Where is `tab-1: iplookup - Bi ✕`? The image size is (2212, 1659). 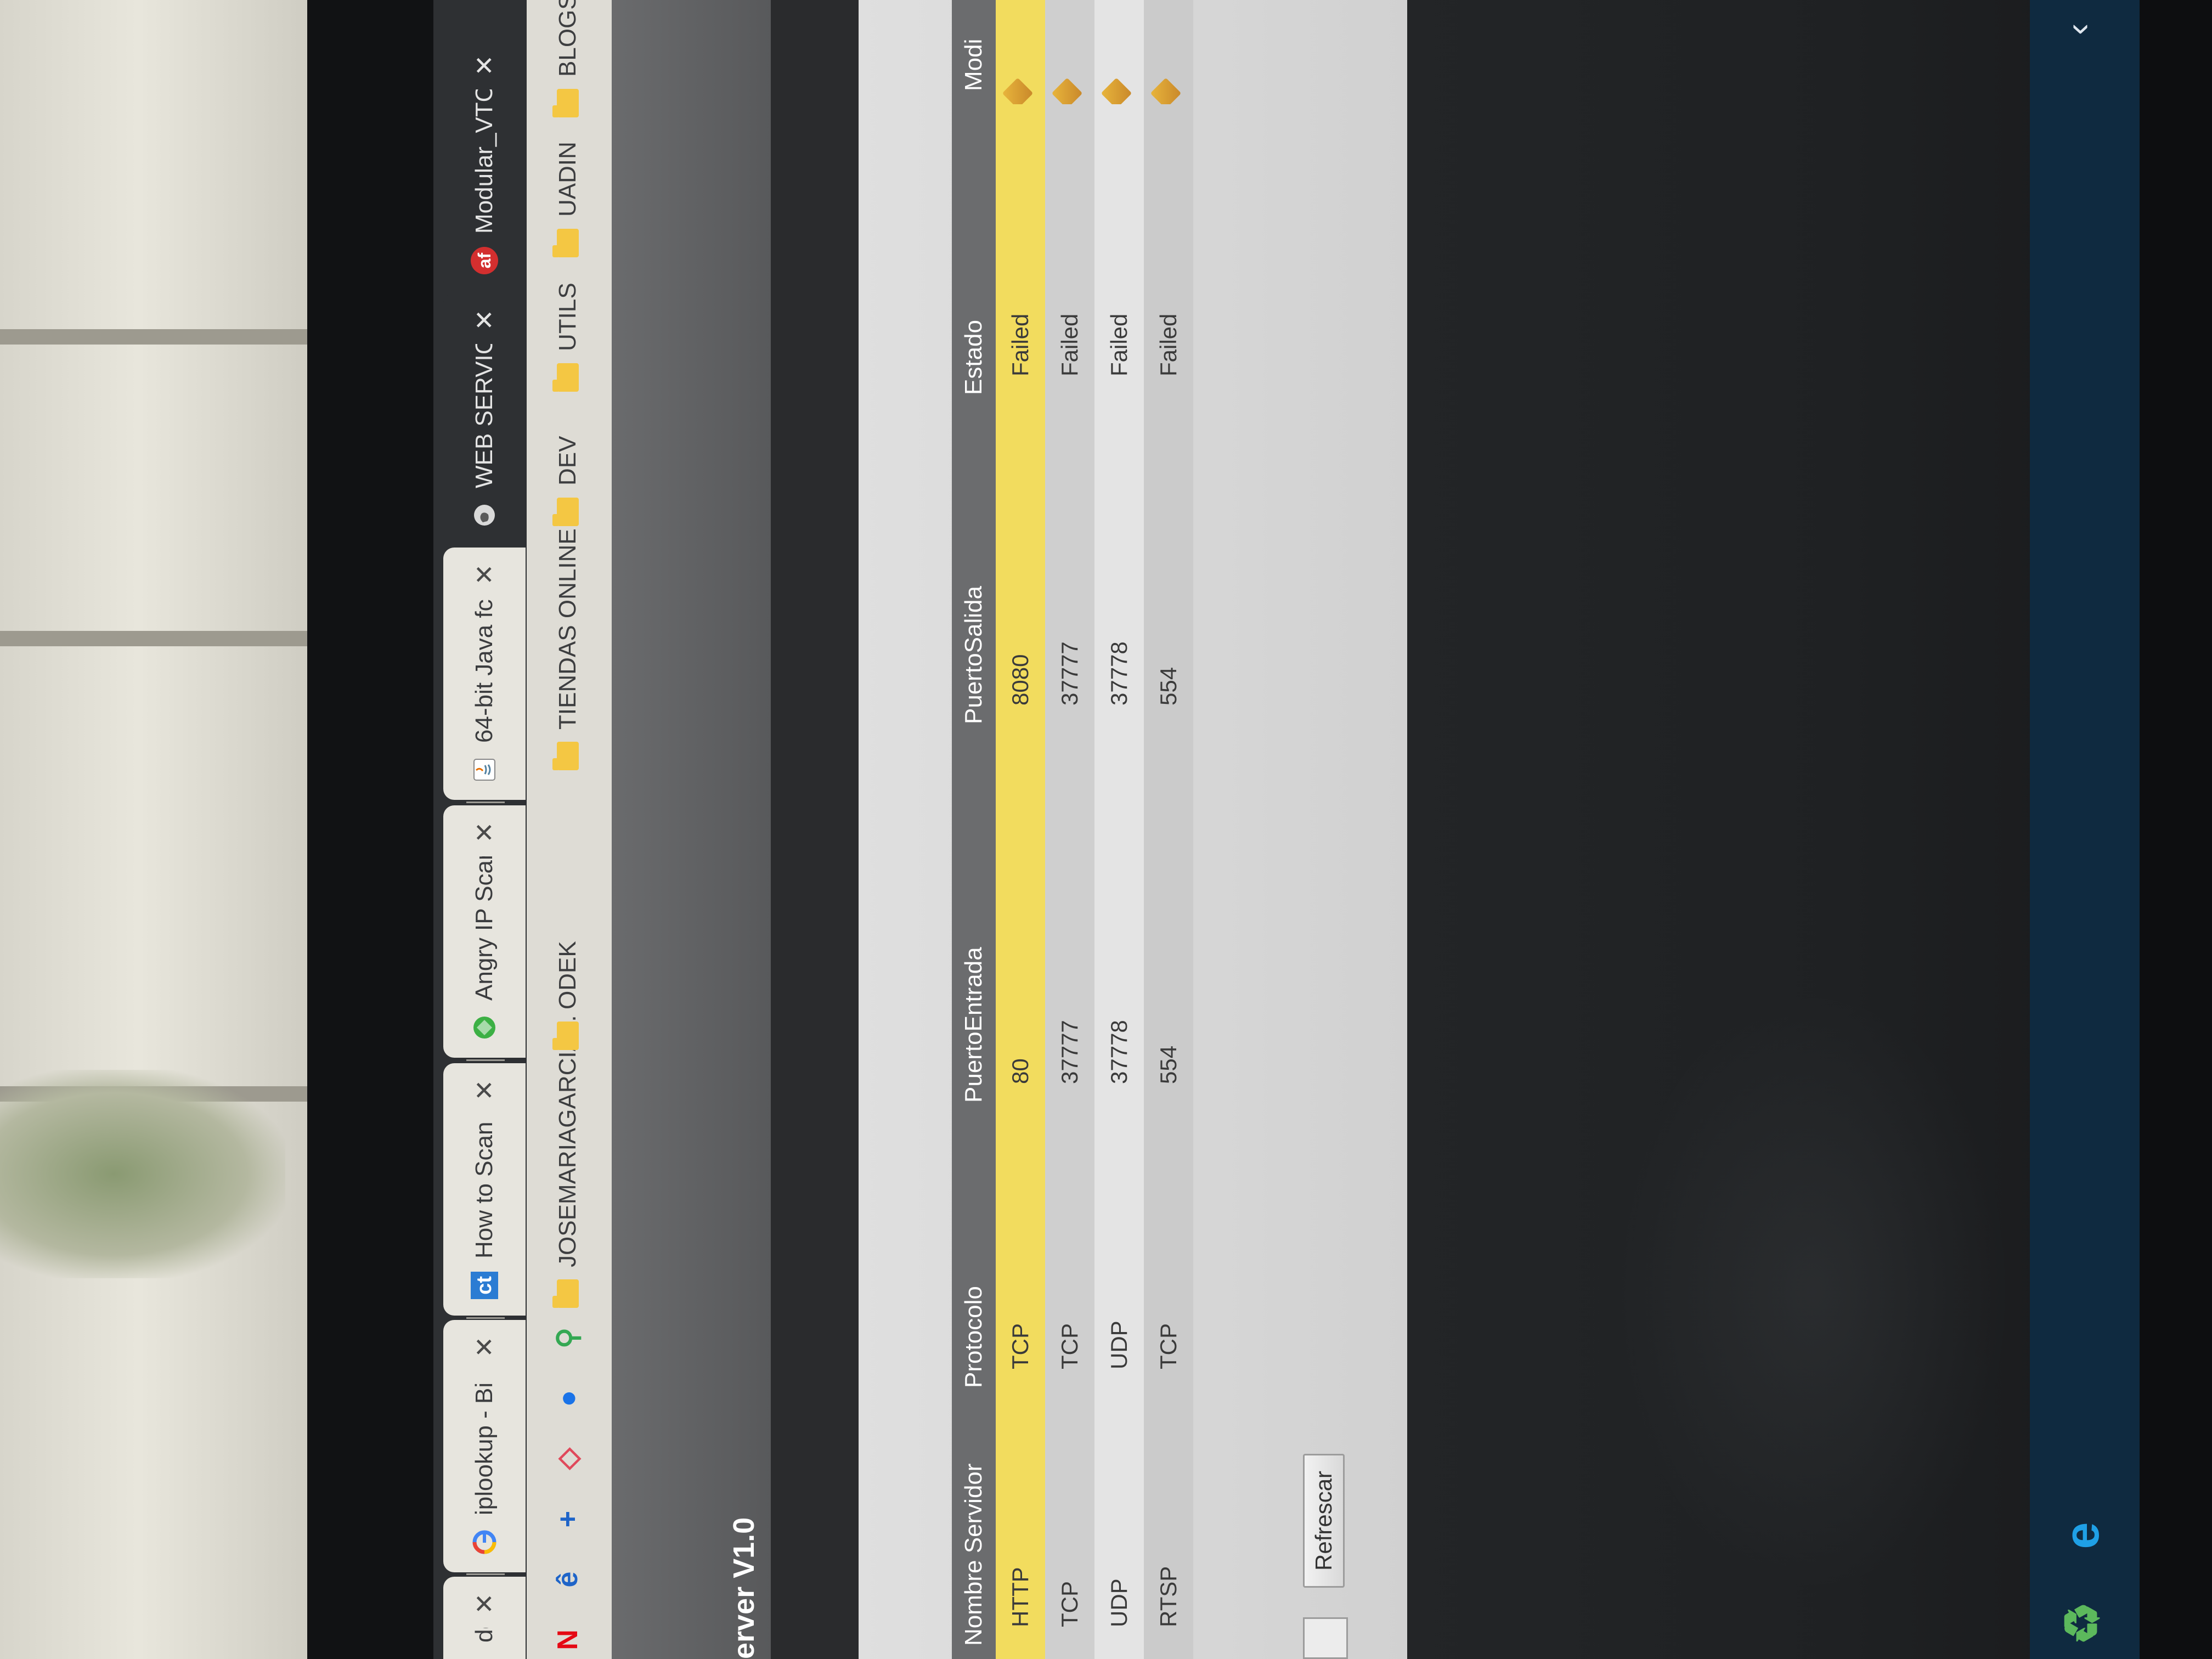
tab-1: iplookup - Bi ✕ is located at coordinates (485, 1446).